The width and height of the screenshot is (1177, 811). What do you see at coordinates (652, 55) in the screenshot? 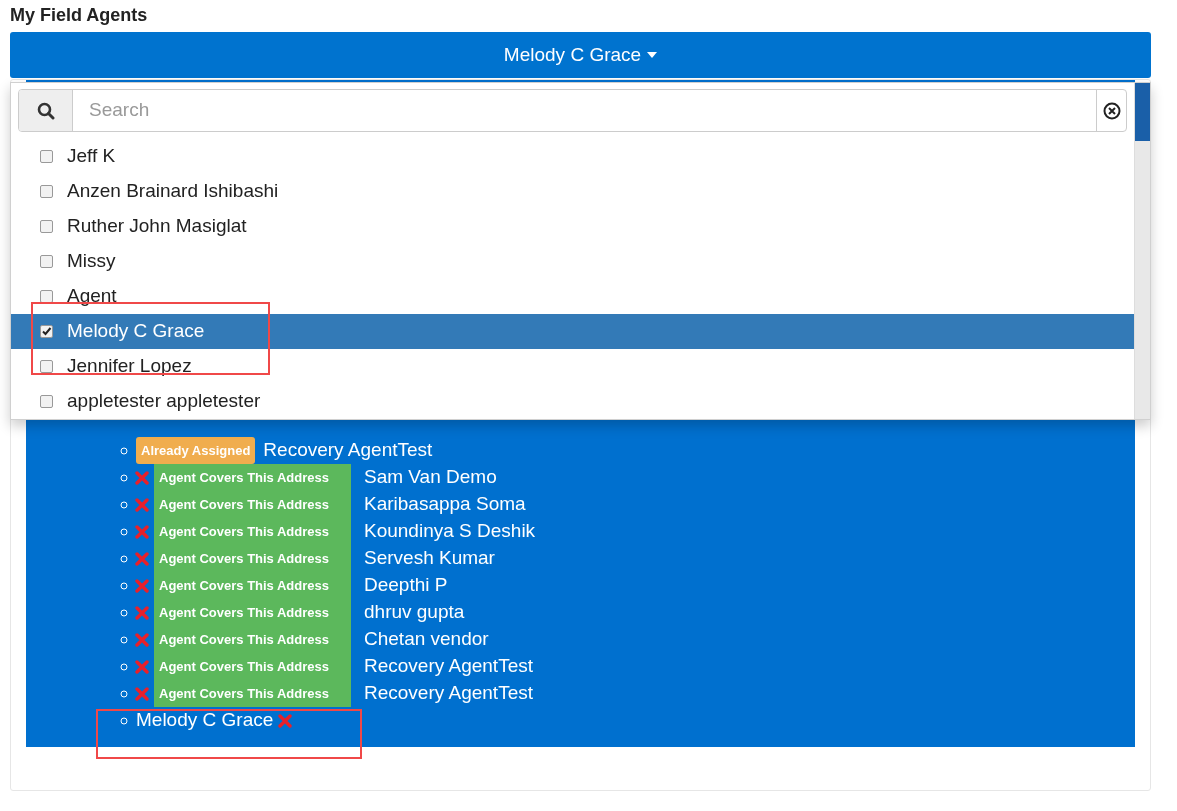
I see `caret-icon` at bounding box center [652, 55].